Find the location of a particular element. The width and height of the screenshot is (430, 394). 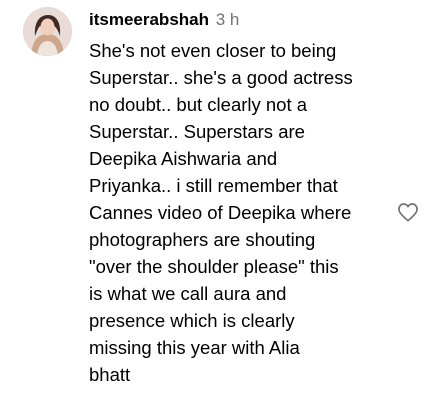

like-button is located at coordinates (408, 212).